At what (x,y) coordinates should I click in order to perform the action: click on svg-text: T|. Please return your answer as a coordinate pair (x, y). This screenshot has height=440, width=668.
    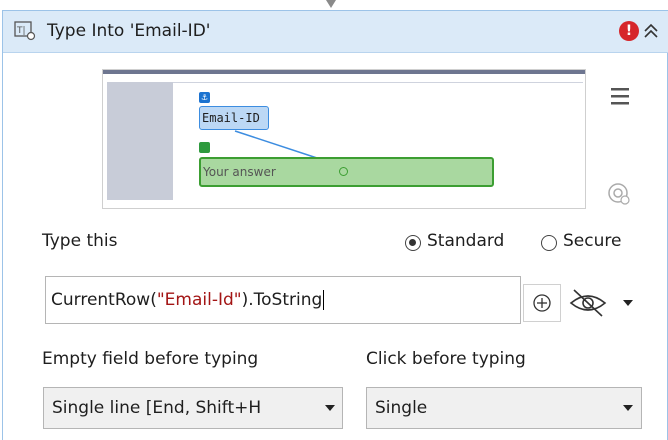
    Looking at the image, I should click on (21, 31).